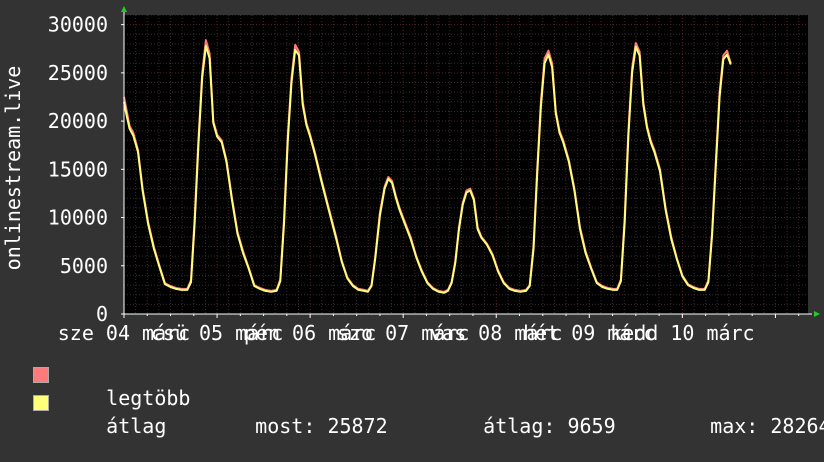 Image resolution: width=824 pixels, height=462 pixels. What do you see at coordinates (357, 426) in the screenshot?
I see `stat-most-value: 25872` at bounding box center [357, 426].